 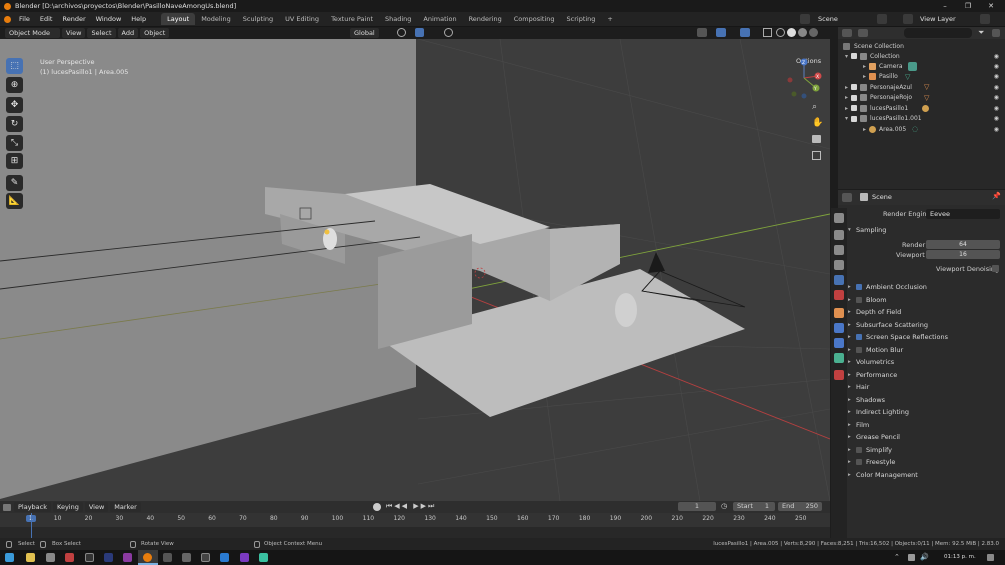 I want to click on outliner-search-input, so click(x=938, y=33).